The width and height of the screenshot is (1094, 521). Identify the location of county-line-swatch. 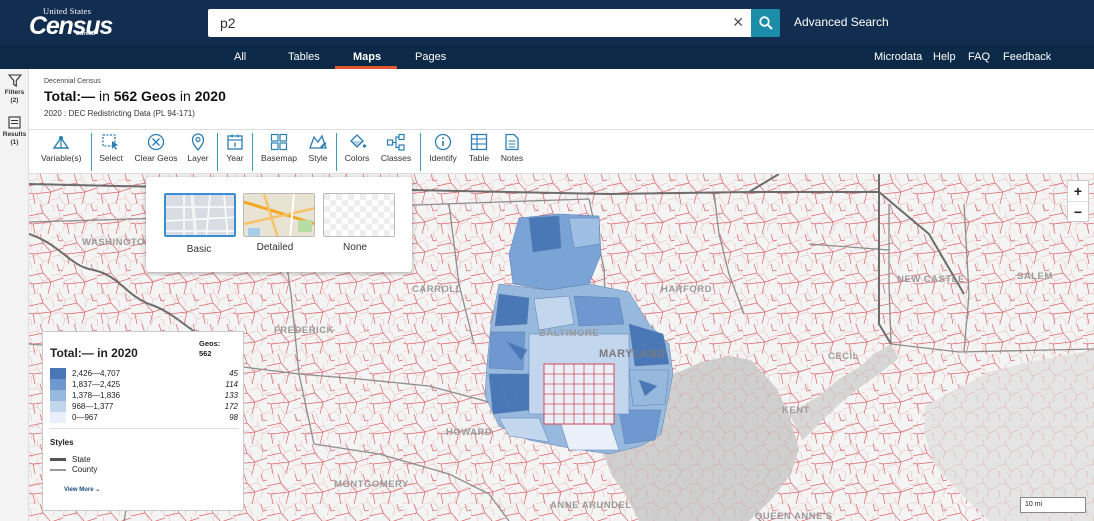
(58, 469).